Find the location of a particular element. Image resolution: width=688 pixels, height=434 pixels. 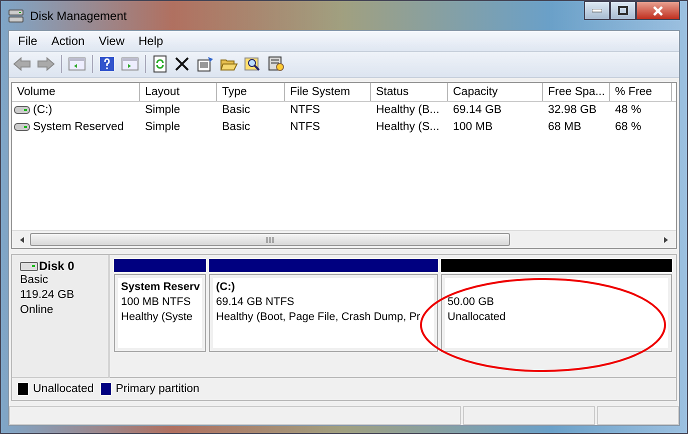

menu-item: Help is located at coordinates (151, 41).